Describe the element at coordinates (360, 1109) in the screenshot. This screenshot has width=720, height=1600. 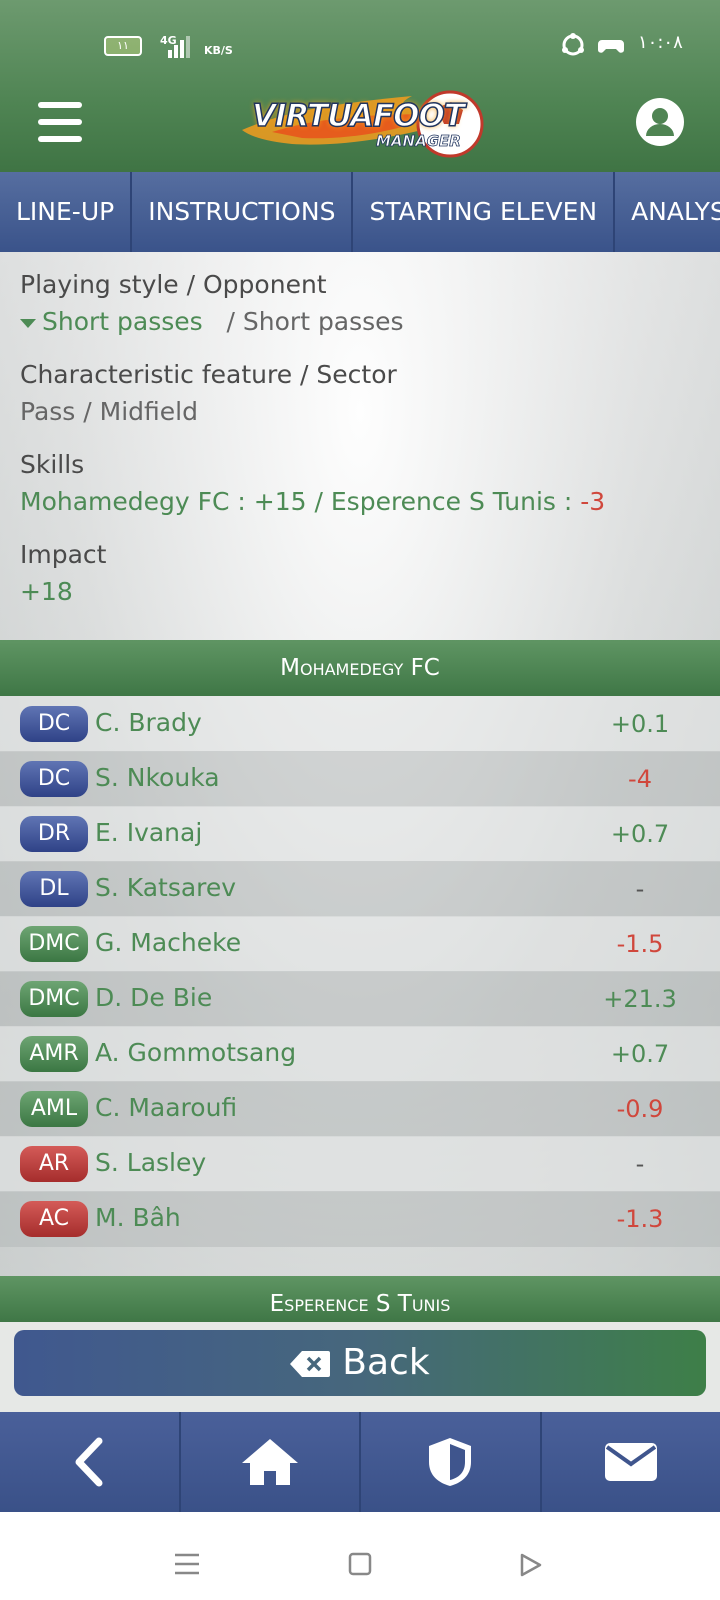
I see `player-row: AML C. Maaroufi -0.9` at that location.